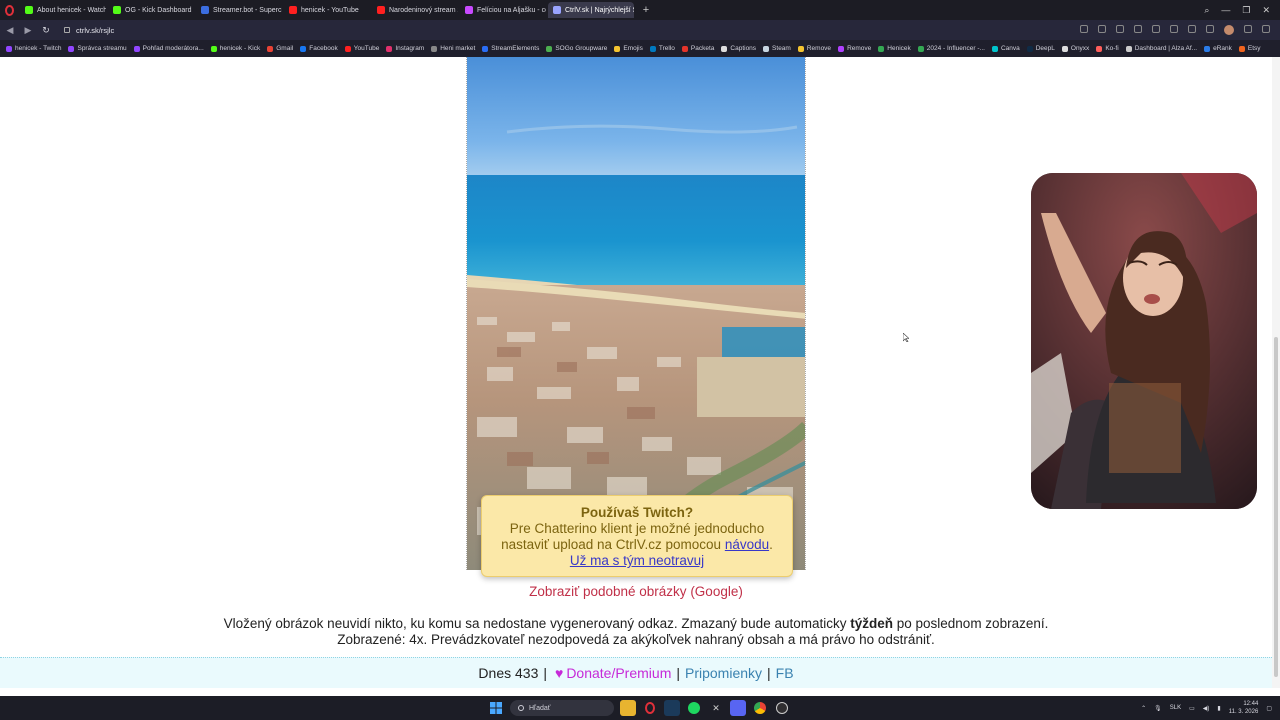  Describe the element at coordinates (10, 30) in the screenshot. I see `back-icon: ◀` at that location.